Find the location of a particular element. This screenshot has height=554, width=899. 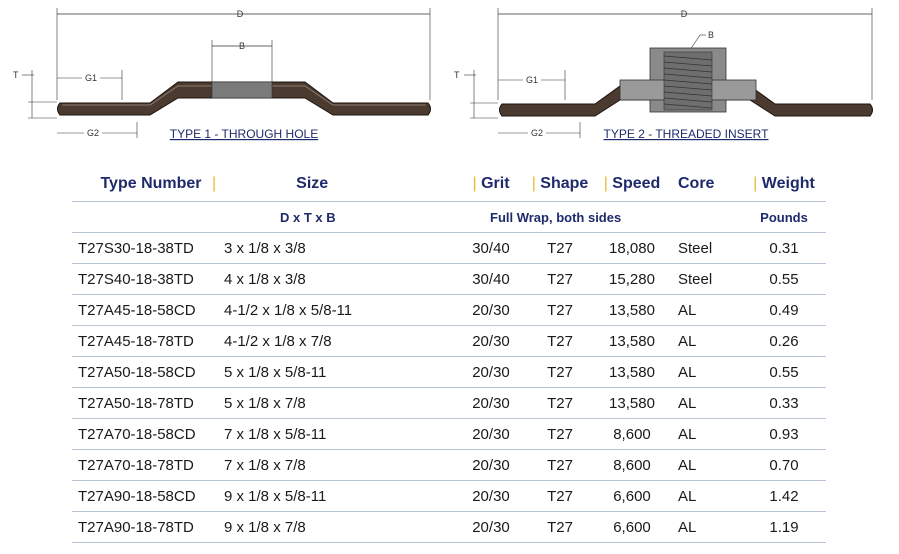

type2-t-label: T is located at coordinates (457, 75).